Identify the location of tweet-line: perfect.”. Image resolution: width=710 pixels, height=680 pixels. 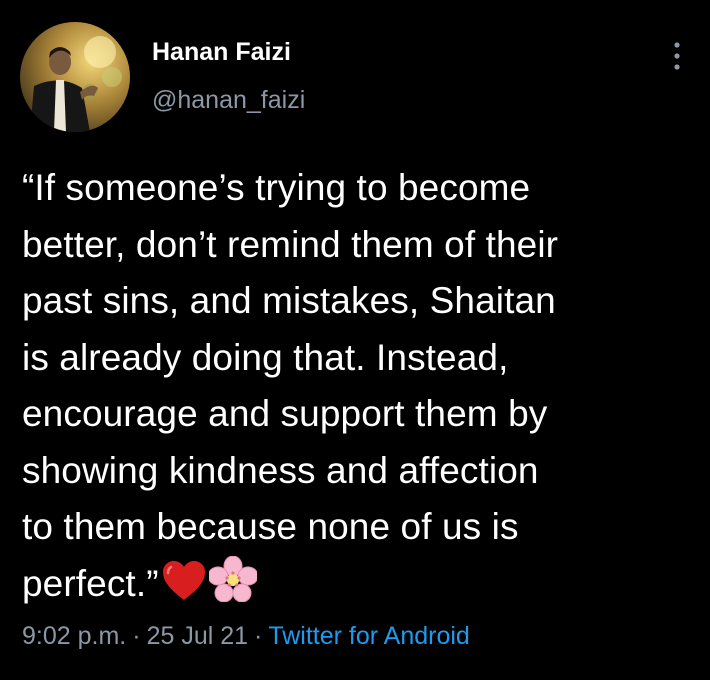
(90, 583).